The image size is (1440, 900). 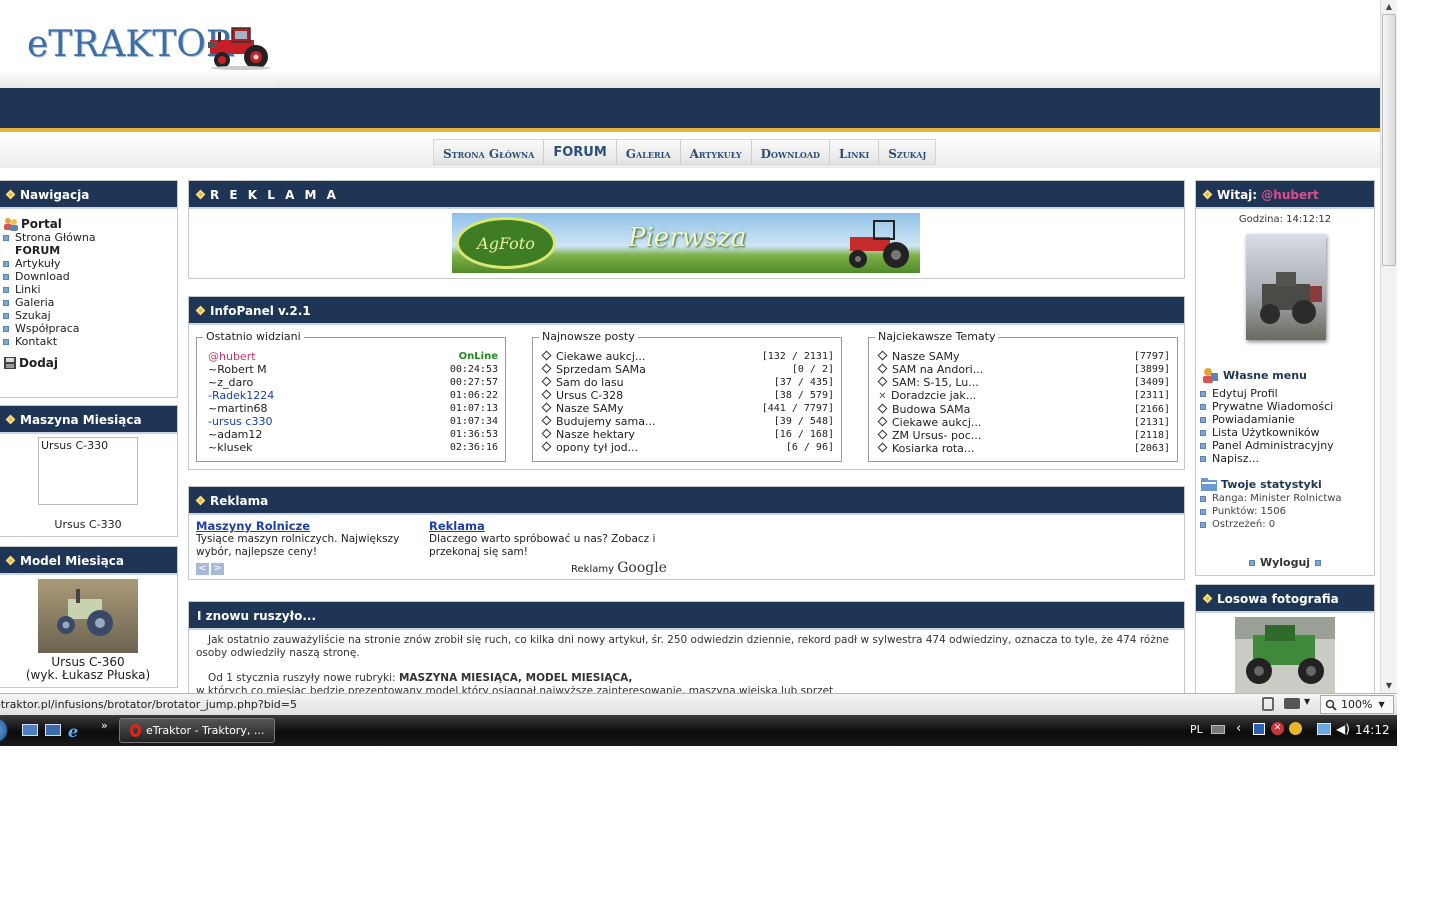 I want to click on newest-post-row: Nasze SAMy [441 / 7797], so click(x=687, y=408).